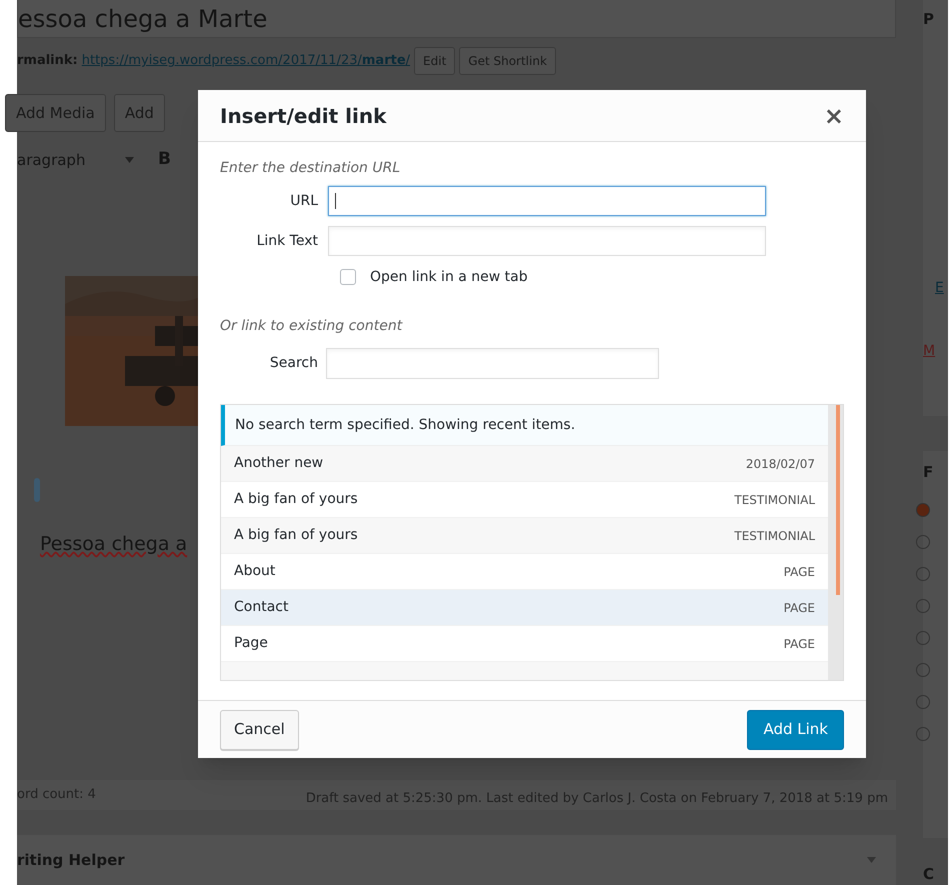 The height and width of the screenshot is (885, 951). I want to click on field-label: Link Text, so click(287, 241).